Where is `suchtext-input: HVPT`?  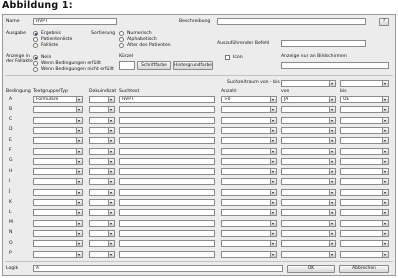
suchtext-input: HVPT is located at coordinates (167, 99).